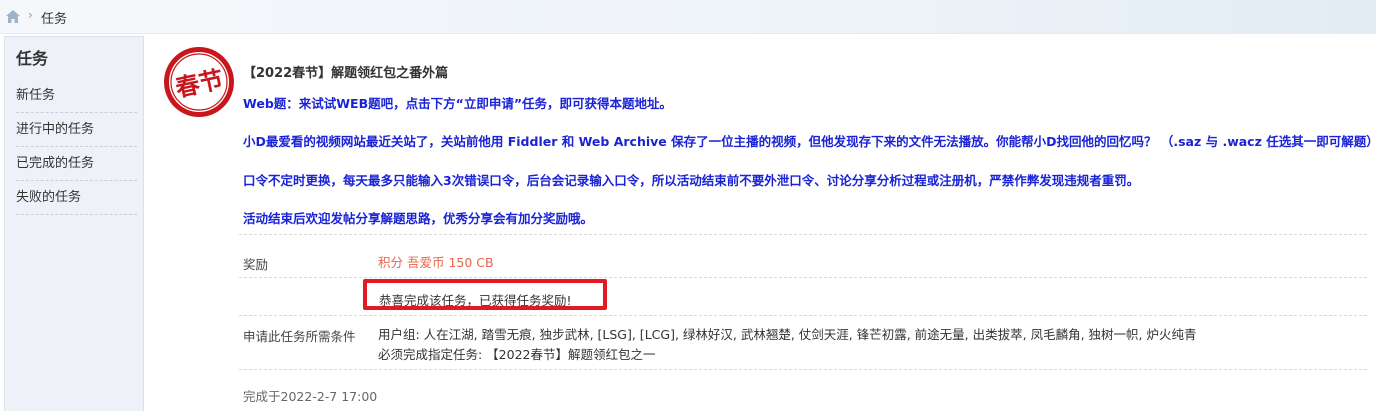 The image size is (1376, 411). Describe the element at coordinates (517, 354) in the screenshot. I see `conditions-required-task: 必须完成指定任务: 【2022春节】解题领红包之一` at that location.